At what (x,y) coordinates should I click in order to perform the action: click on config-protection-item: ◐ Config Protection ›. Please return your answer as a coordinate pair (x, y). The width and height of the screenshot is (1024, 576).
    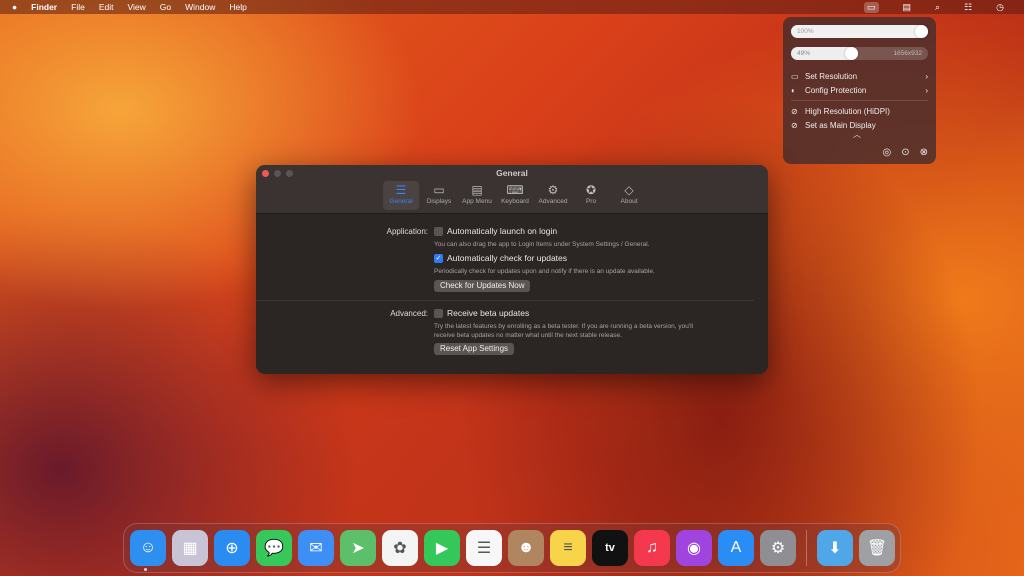
    Looking at the image, I should click on (859, 90).